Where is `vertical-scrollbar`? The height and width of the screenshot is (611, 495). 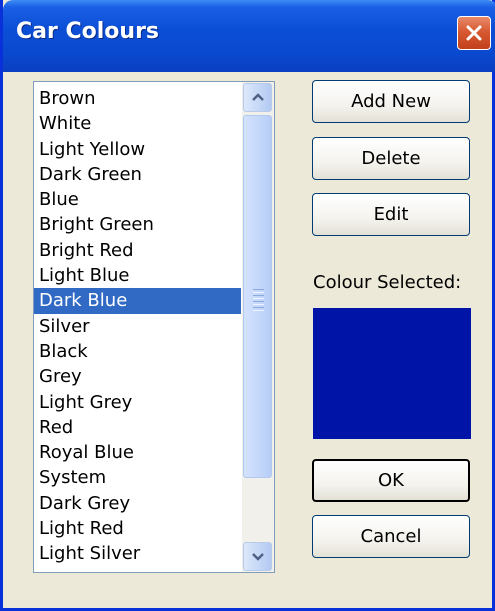 vertical-scrollbar is located at coordinates (258, 327).